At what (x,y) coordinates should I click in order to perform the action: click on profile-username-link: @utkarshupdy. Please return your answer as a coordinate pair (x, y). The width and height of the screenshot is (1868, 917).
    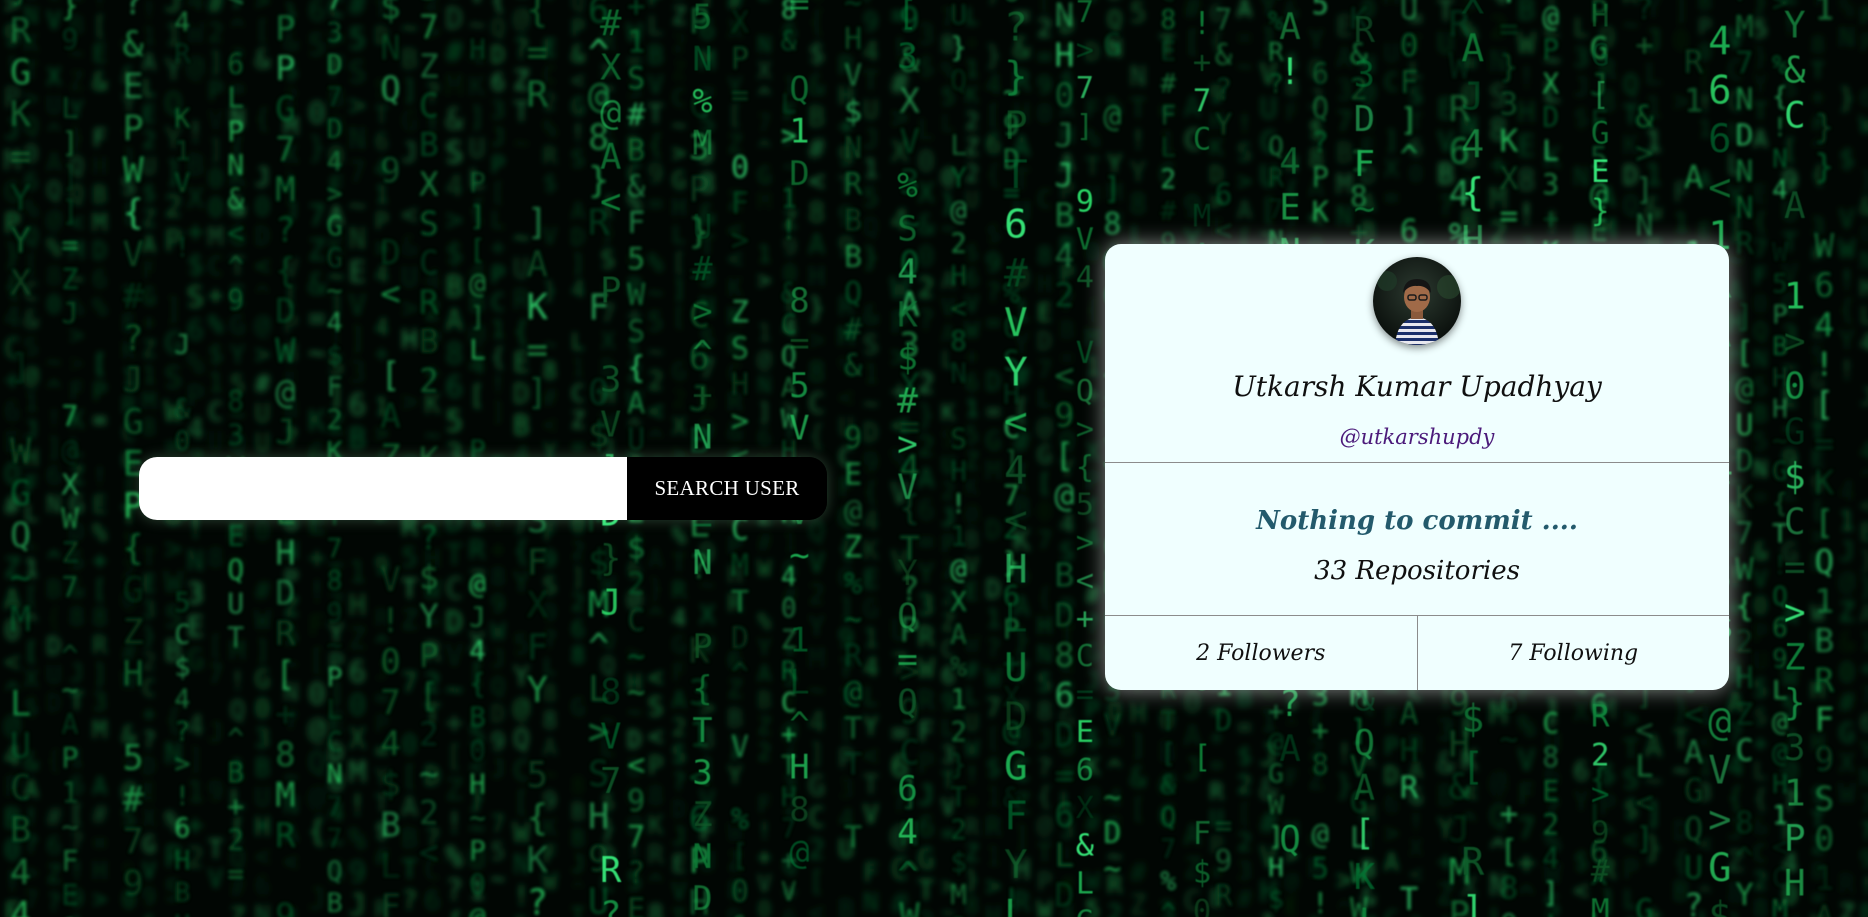
    Looking at the image, I should click on (1417, 437).